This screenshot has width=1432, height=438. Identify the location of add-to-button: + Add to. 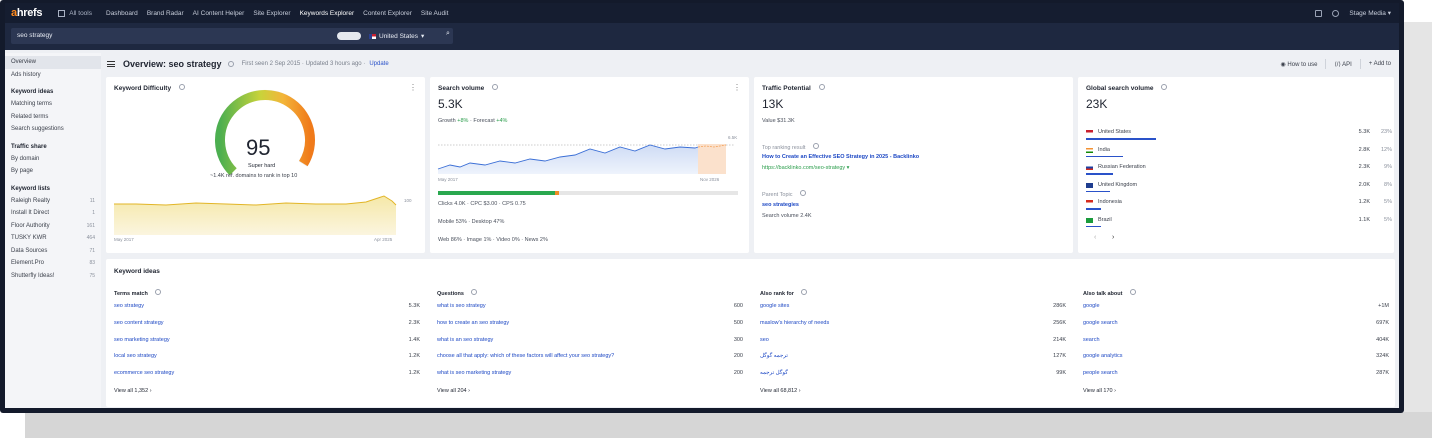
(1380, 64).